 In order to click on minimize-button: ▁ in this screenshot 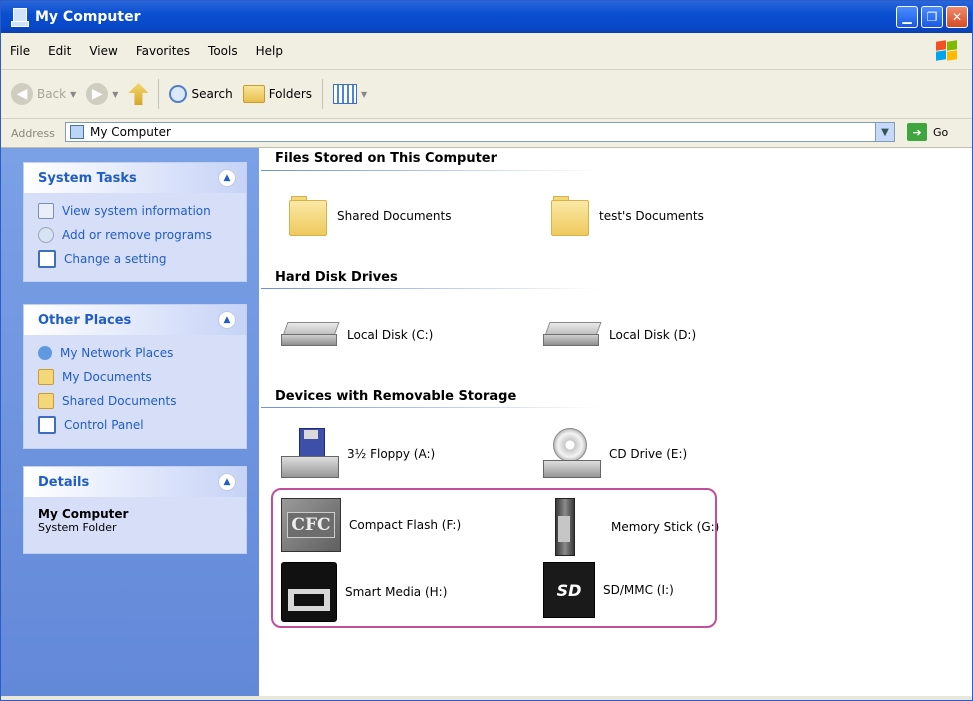, I will do `click(907, 17)`.